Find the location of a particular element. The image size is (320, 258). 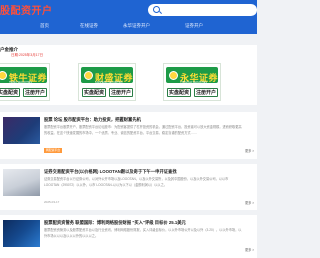

article-title: 股票配资资管务 联盟国际：博利网络股份财报 "买入"评级 目标价 25.1美元 is located at coordinates (115, 223).